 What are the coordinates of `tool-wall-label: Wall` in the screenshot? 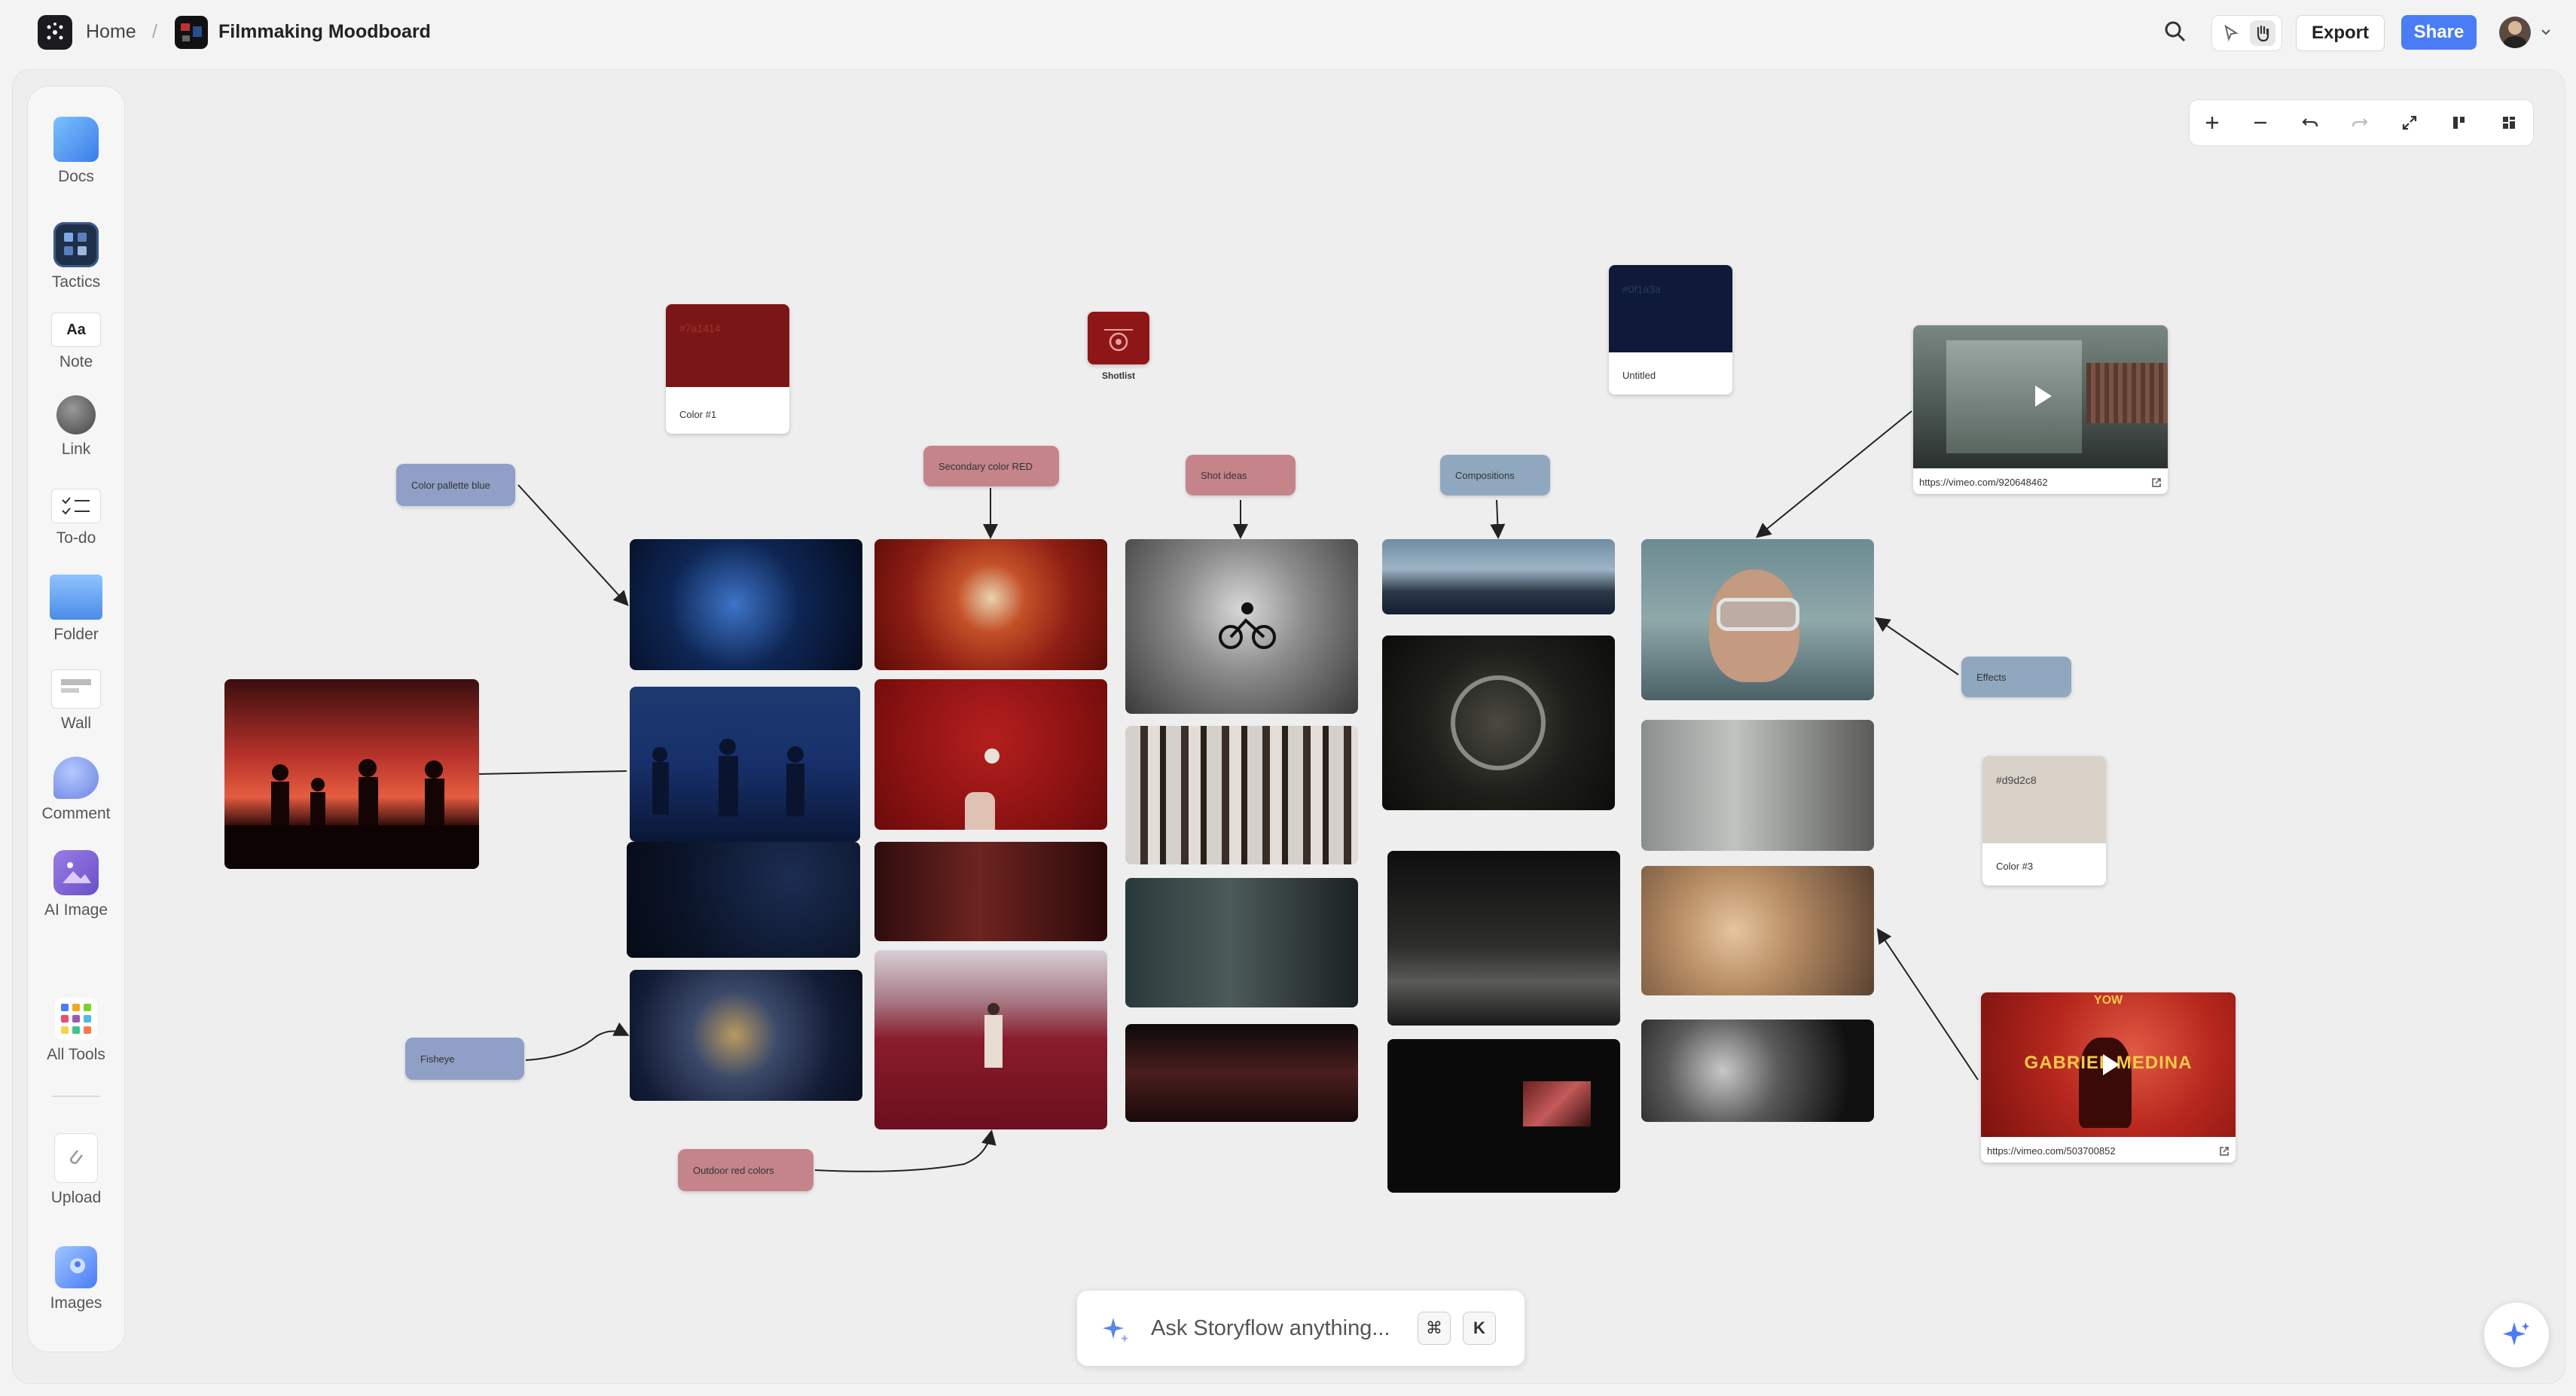 It's located at (76, 723).